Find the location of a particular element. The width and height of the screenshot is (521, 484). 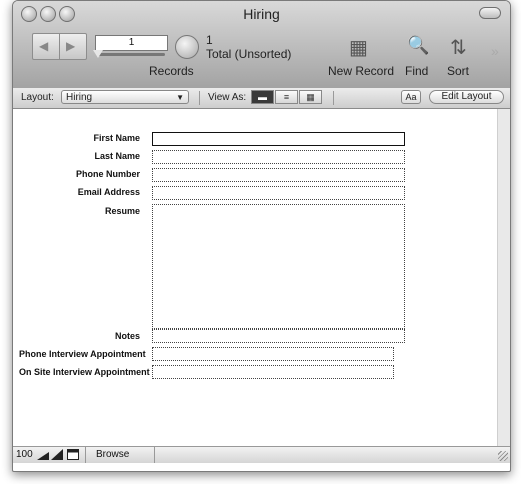

records-label: Records is located at coordinates (171, 71).